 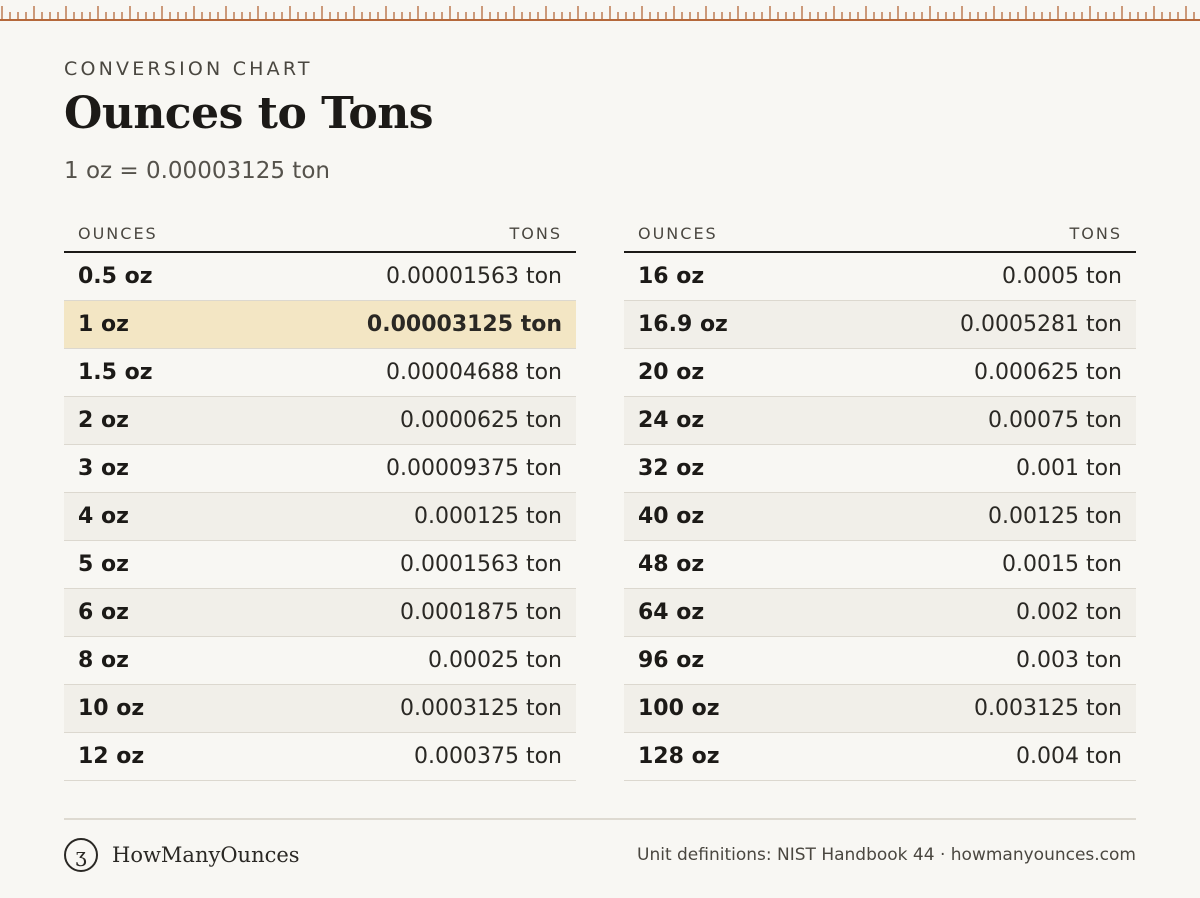 What do you see at coordinates (320, 565) in the screenshot?
I see `table-row: 5 oz 0.0001563 ton` at bounding box center [320, 565].